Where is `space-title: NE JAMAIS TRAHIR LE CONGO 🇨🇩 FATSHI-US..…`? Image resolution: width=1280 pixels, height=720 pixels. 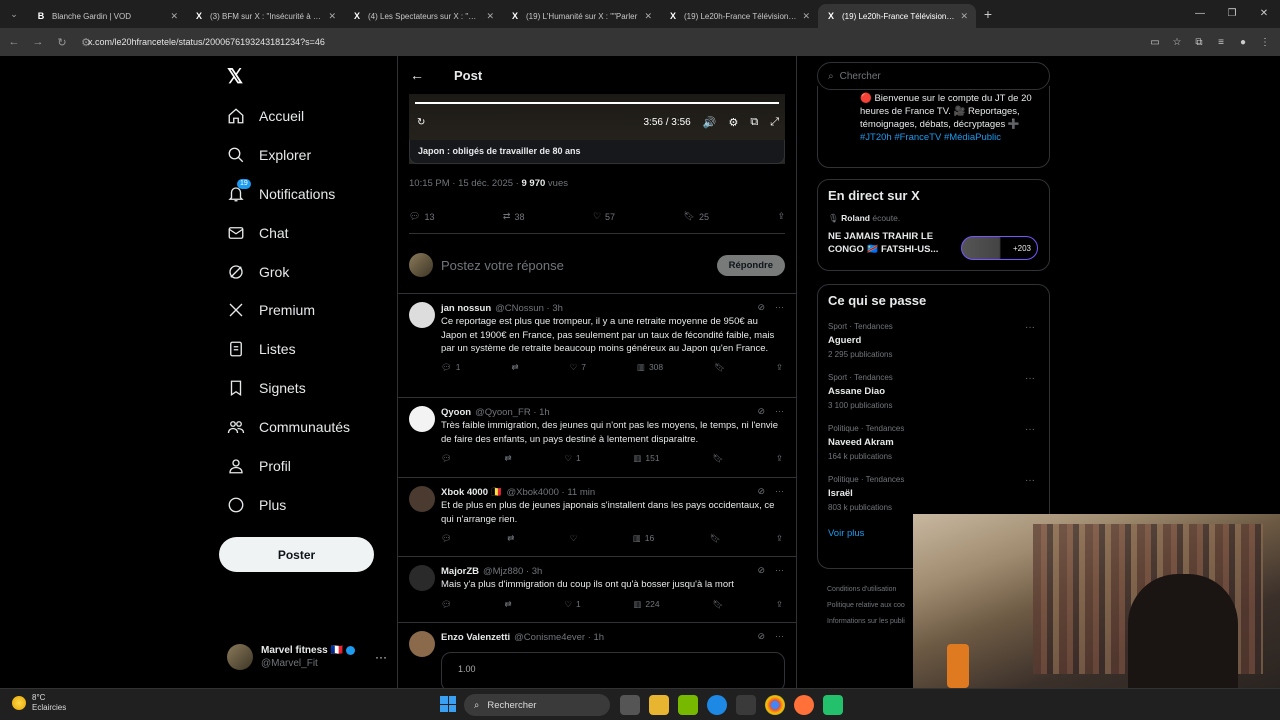
space-title: NE JAMAIS TRAHIR LE CONGO 🇨🇩 FATSHI-US..… is located at coordinates (890, 243).